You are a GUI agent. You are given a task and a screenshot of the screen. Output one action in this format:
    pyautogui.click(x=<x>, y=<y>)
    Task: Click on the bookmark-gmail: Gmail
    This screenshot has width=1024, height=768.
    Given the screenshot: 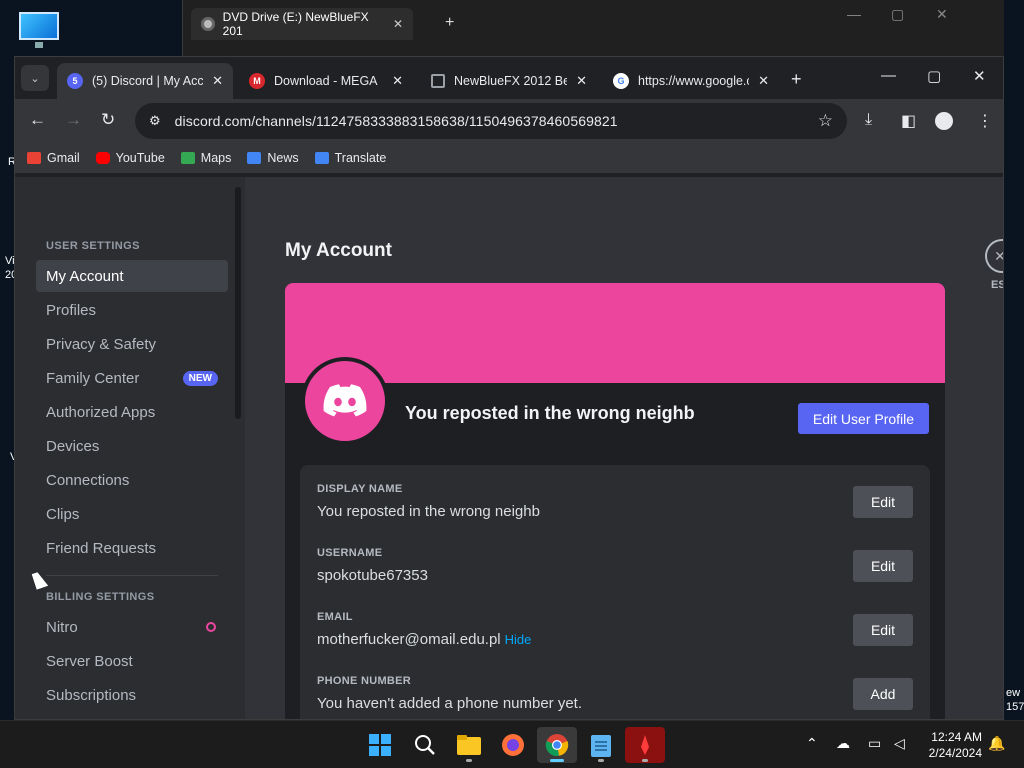 What is the action you would take?
    pyautogui.click(x=53, y=158)
    